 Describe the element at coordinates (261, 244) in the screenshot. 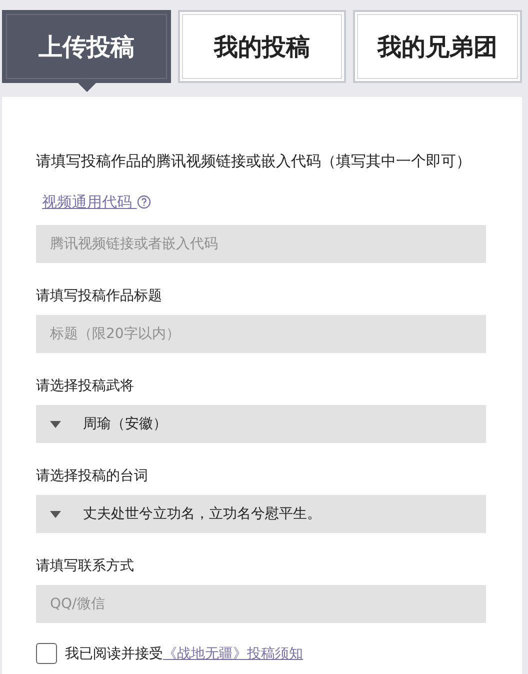

I see `input-field: 腾讯视频链接或者嵌入代码` at that location.